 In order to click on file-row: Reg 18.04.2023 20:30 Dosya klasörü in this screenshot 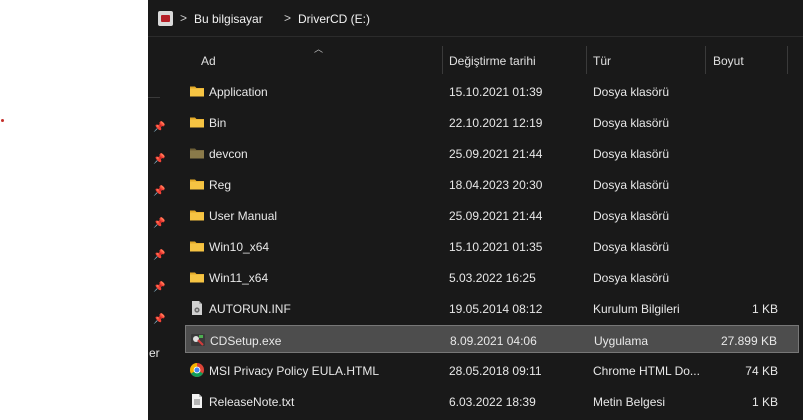, I will do `click(492, 184)`.